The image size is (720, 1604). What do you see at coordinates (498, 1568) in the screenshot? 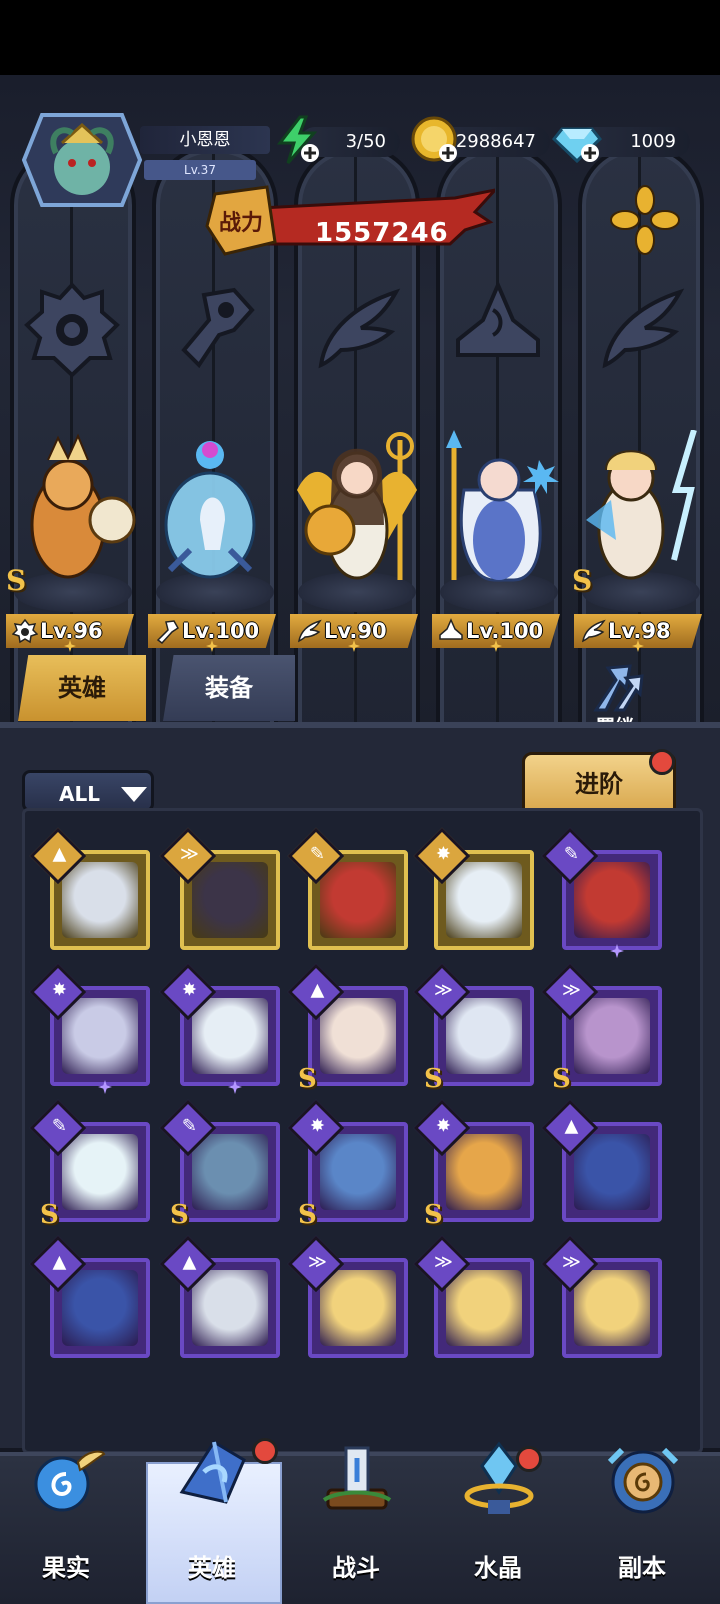
I see `nav-crystal-label: 水晶` at bounding box center [498, 1568].